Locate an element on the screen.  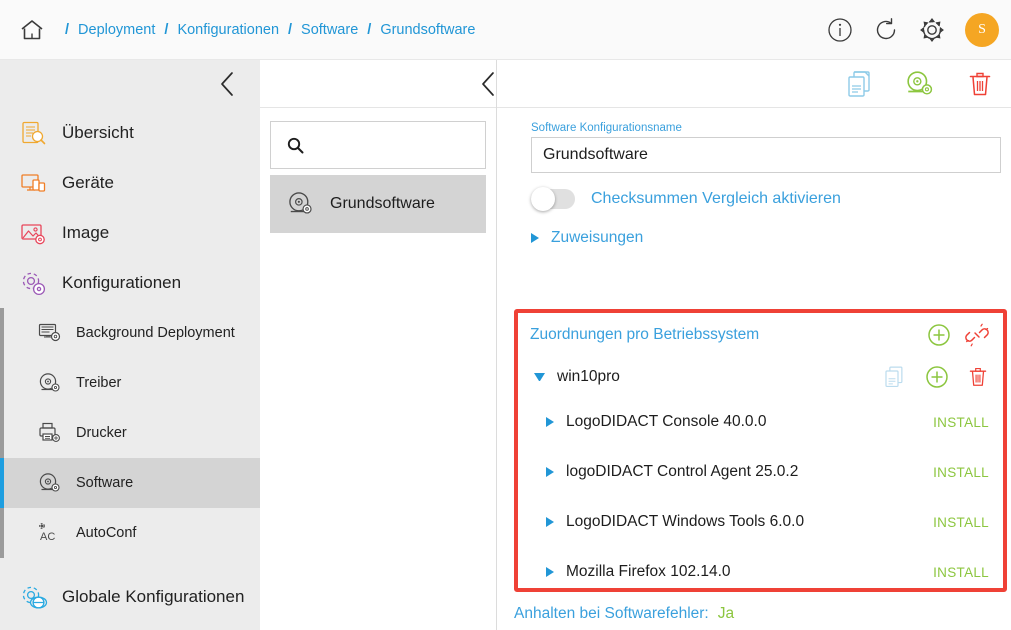
avatar: S is located at coordinates (982, 30).